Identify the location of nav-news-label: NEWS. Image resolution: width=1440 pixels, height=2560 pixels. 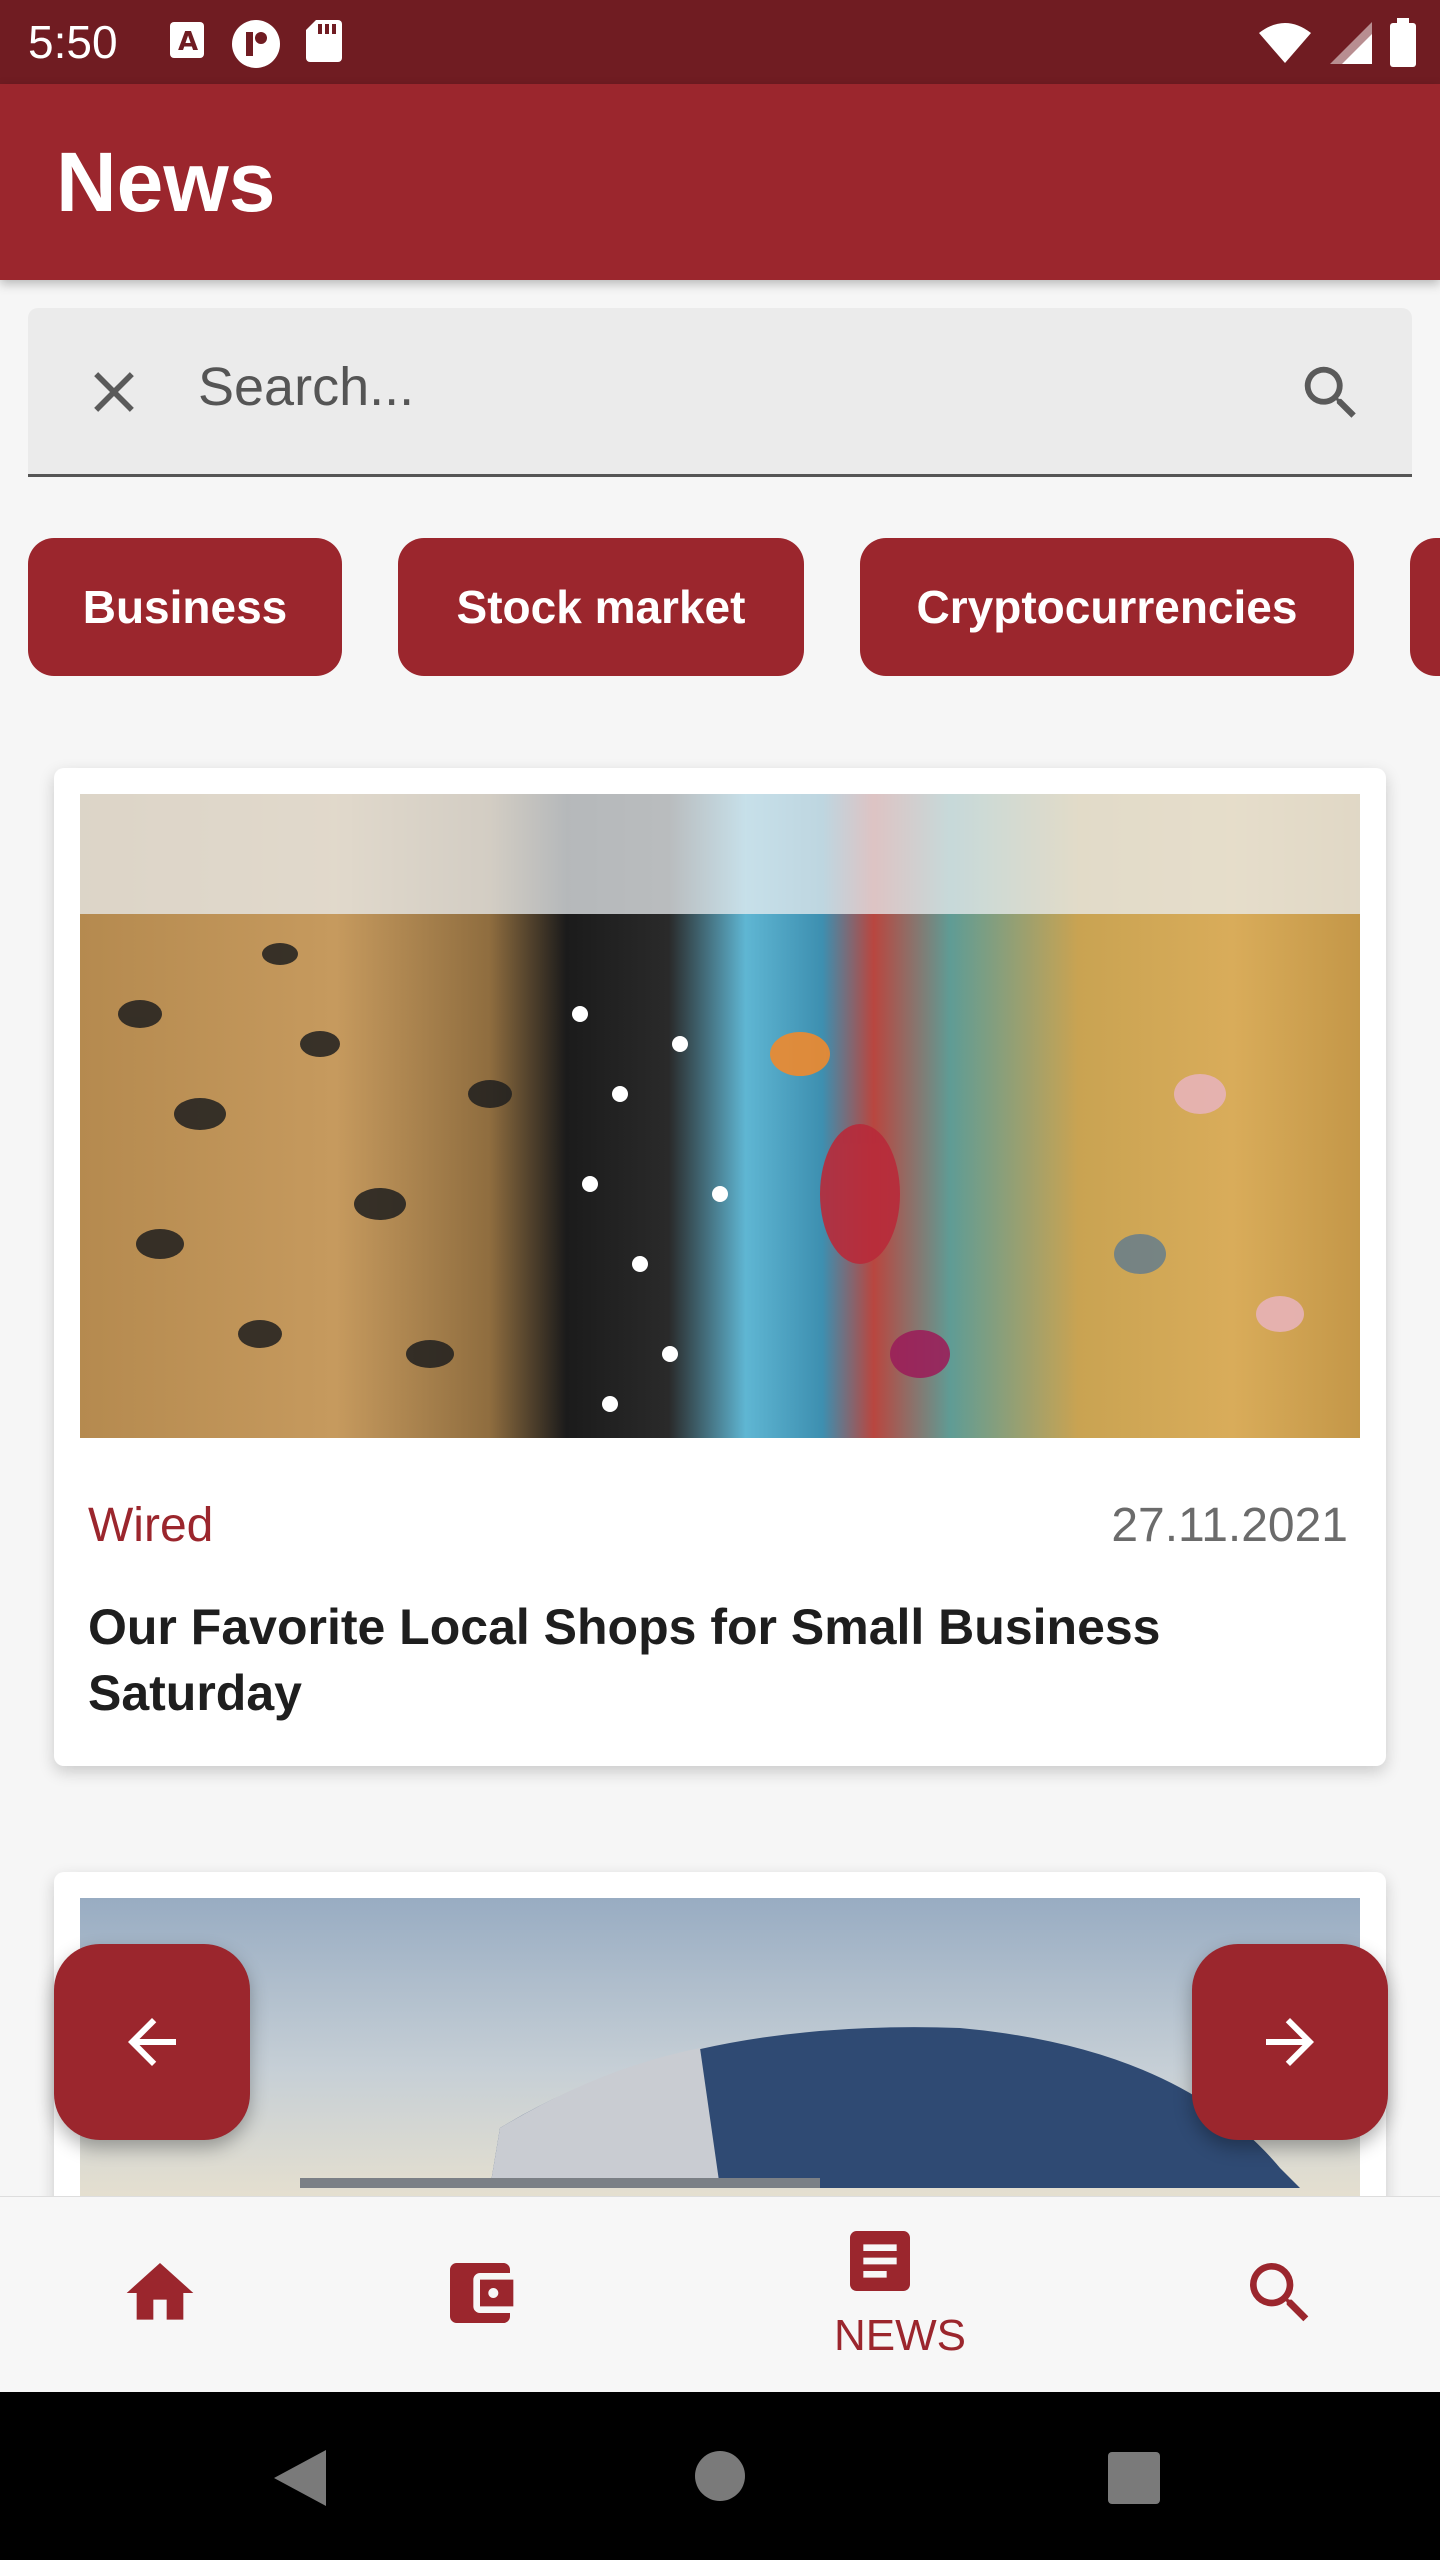
(900, 2335).